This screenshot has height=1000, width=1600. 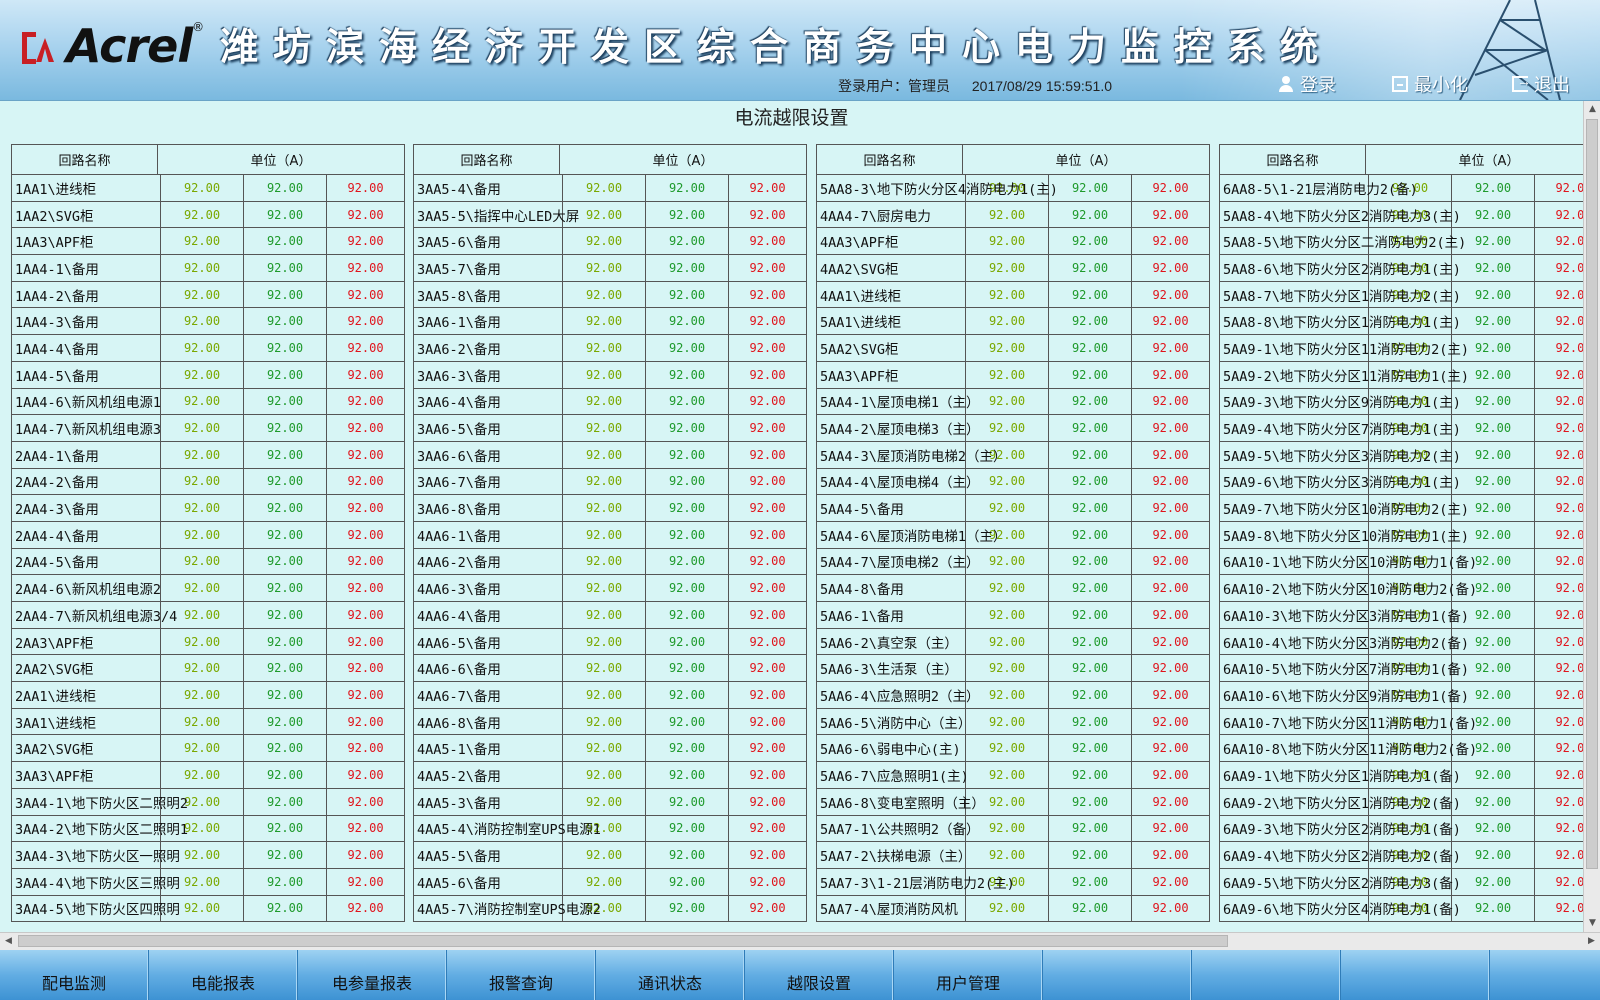 I want to click on scroll-right-arrow-icon: ▶, so click(x=1591, y=941).